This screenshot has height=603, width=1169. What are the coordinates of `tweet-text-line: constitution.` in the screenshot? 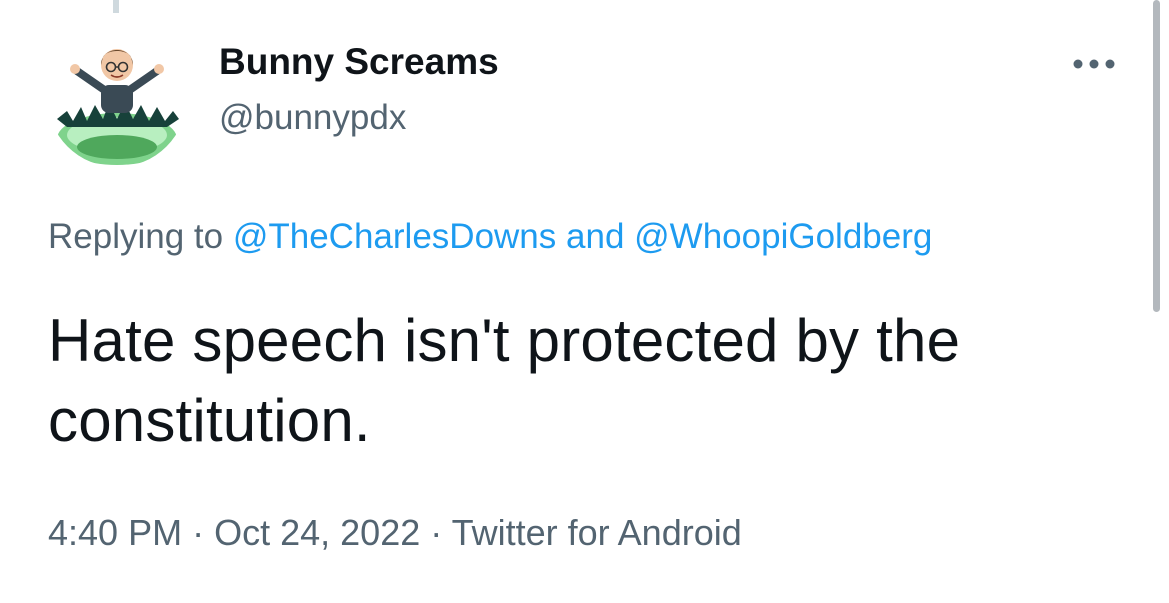 It's located at (209, 420).